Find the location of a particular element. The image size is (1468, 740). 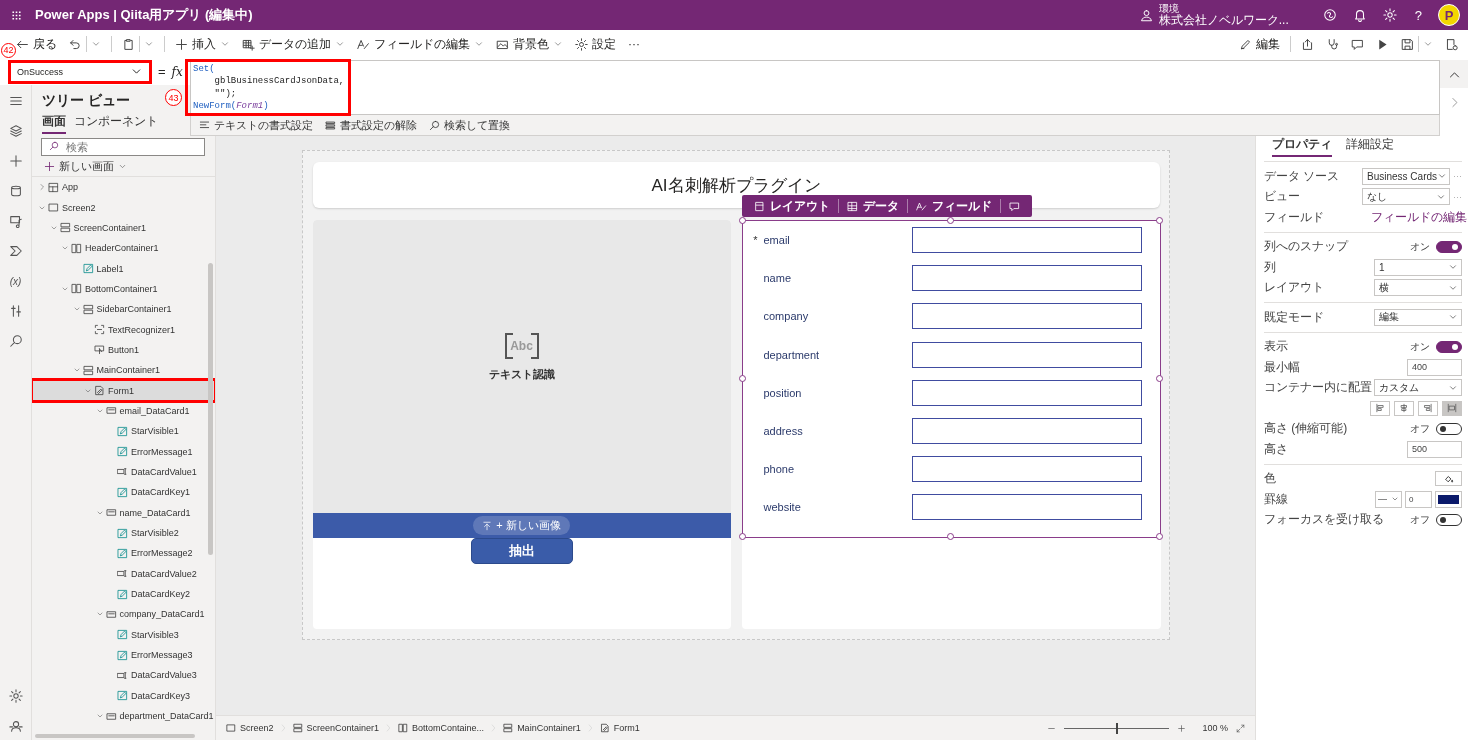

panel-tab: 詳細設定 is located at coordinates (1370, 146).